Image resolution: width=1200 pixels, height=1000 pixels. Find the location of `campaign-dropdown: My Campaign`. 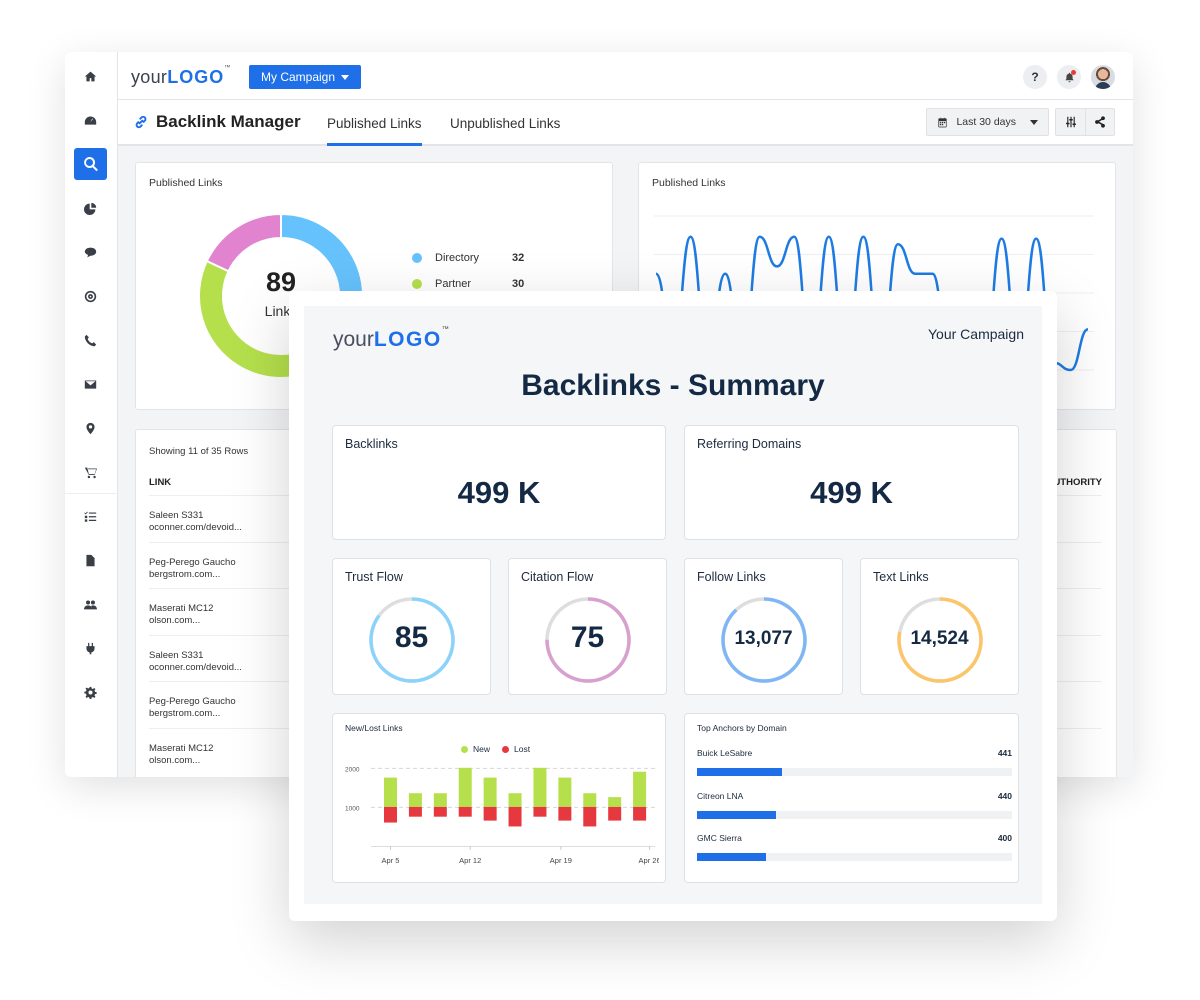

campaign-dropdown: My Campaign is located at coordinates (305, 77).